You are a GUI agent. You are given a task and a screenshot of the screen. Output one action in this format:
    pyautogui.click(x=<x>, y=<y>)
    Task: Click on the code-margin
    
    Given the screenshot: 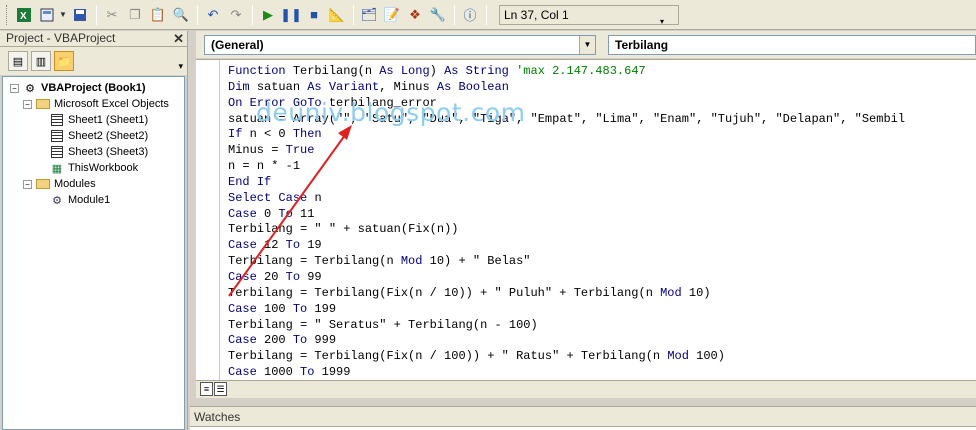 What is the action you would take?
    pyautogui.click(x=208, y=220)
    